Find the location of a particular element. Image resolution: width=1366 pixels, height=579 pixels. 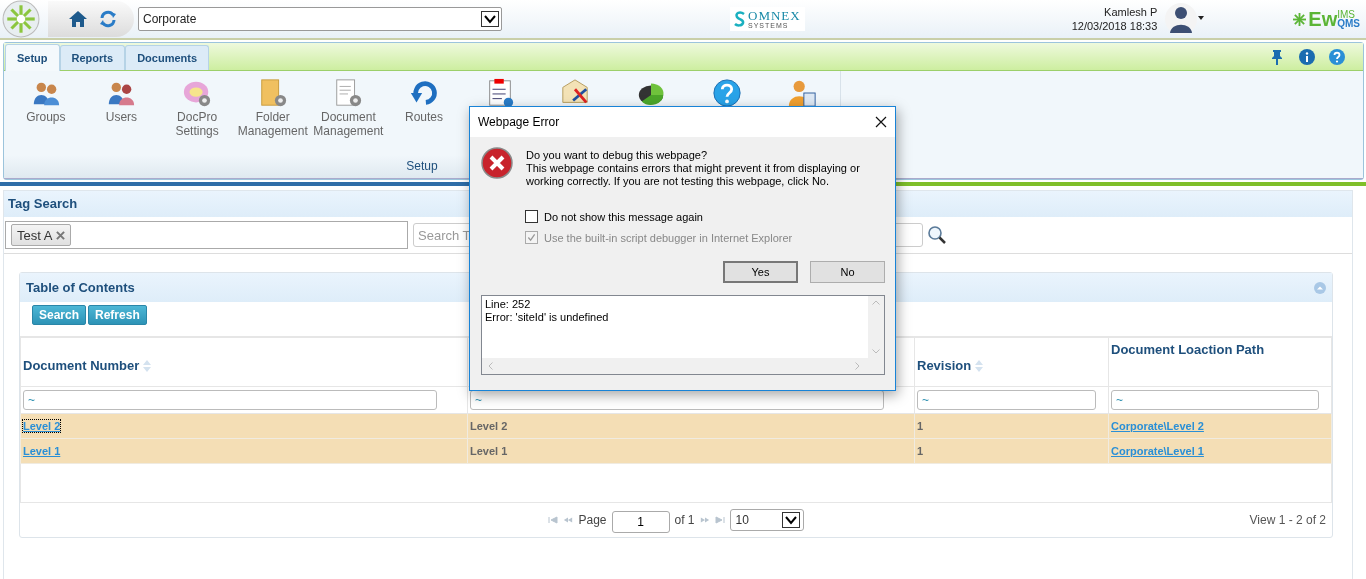

ribbon-item-label: Folder Management is located at coordinates (272, 124).